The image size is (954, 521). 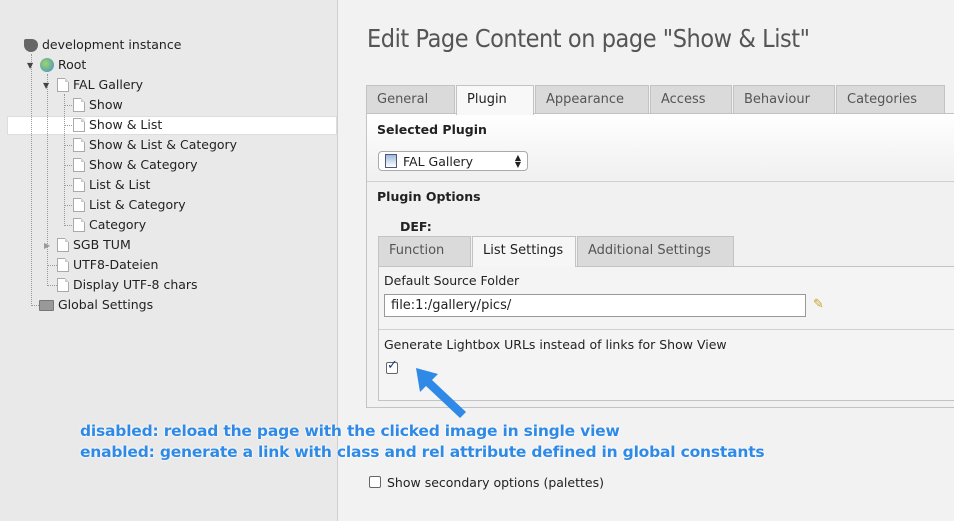 I want to click on plugin-select: FAL Gallery ▲ ▼, so click(x=453, y=161).